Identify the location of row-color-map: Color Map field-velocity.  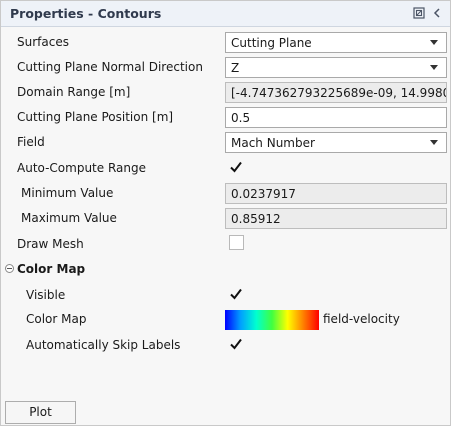
(225, 319).